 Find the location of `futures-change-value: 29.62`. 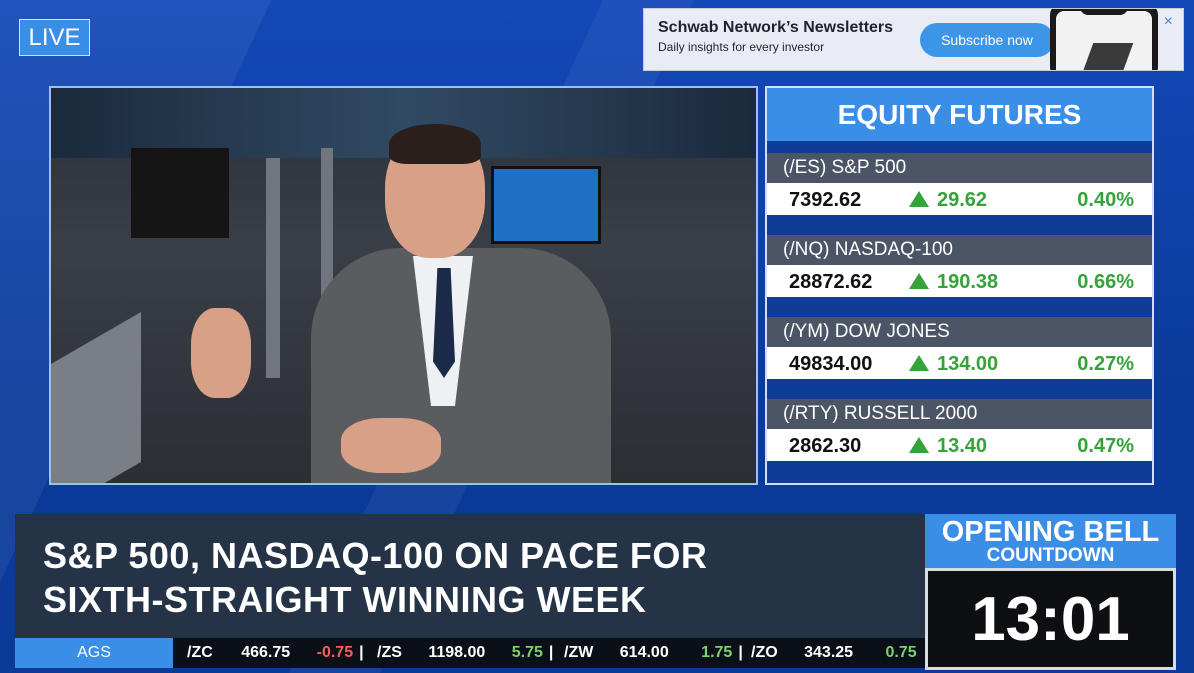

futures-change-value: 29.62 is located at coordinates (962, 200).